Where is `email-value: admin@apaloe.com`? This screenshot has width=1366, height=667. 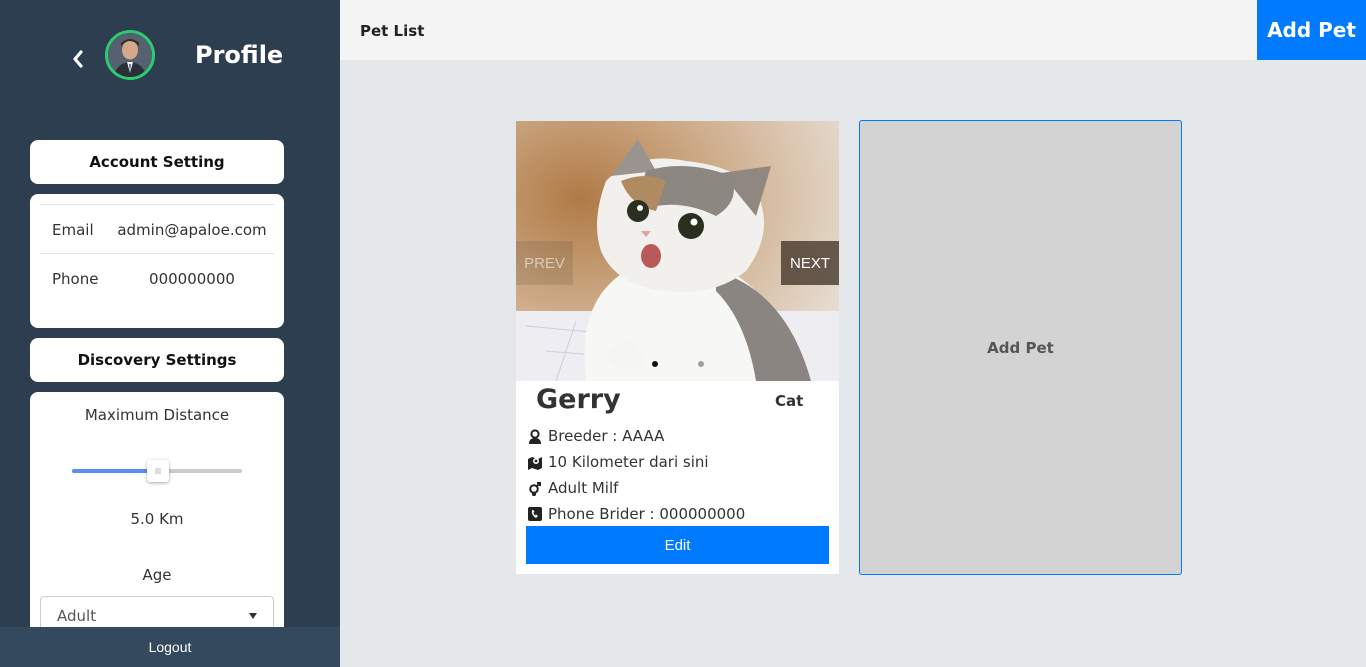
email-value: admin@apaloe.com is located at coordinates (192, 229).